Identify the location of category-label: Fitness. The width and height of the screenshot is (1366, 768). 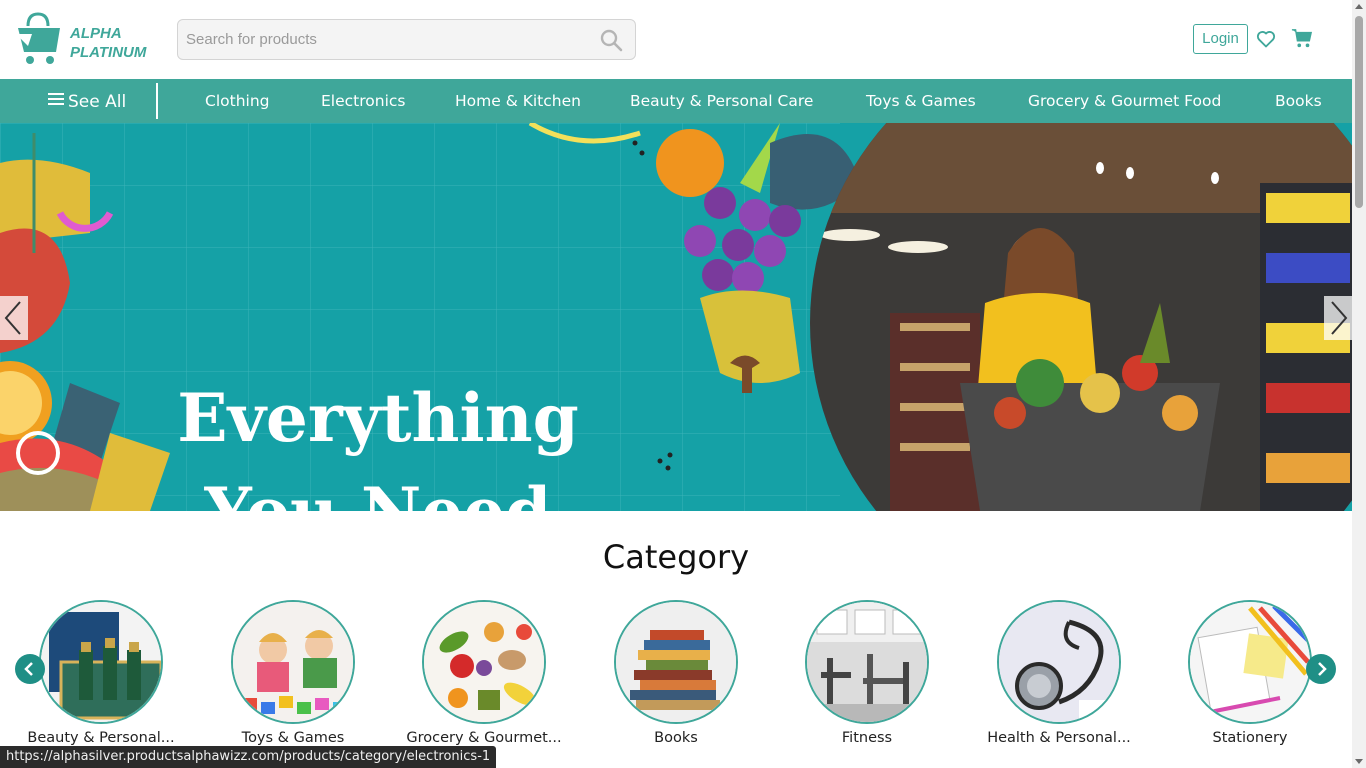
(867, 738).